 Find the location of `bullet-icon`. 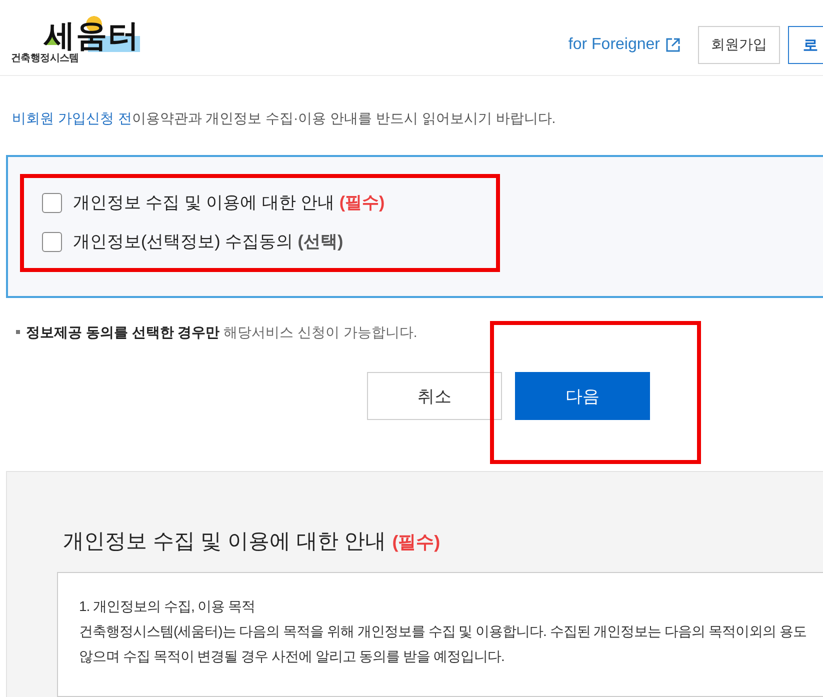

bullet-icon is located at coordinates (18, 332).